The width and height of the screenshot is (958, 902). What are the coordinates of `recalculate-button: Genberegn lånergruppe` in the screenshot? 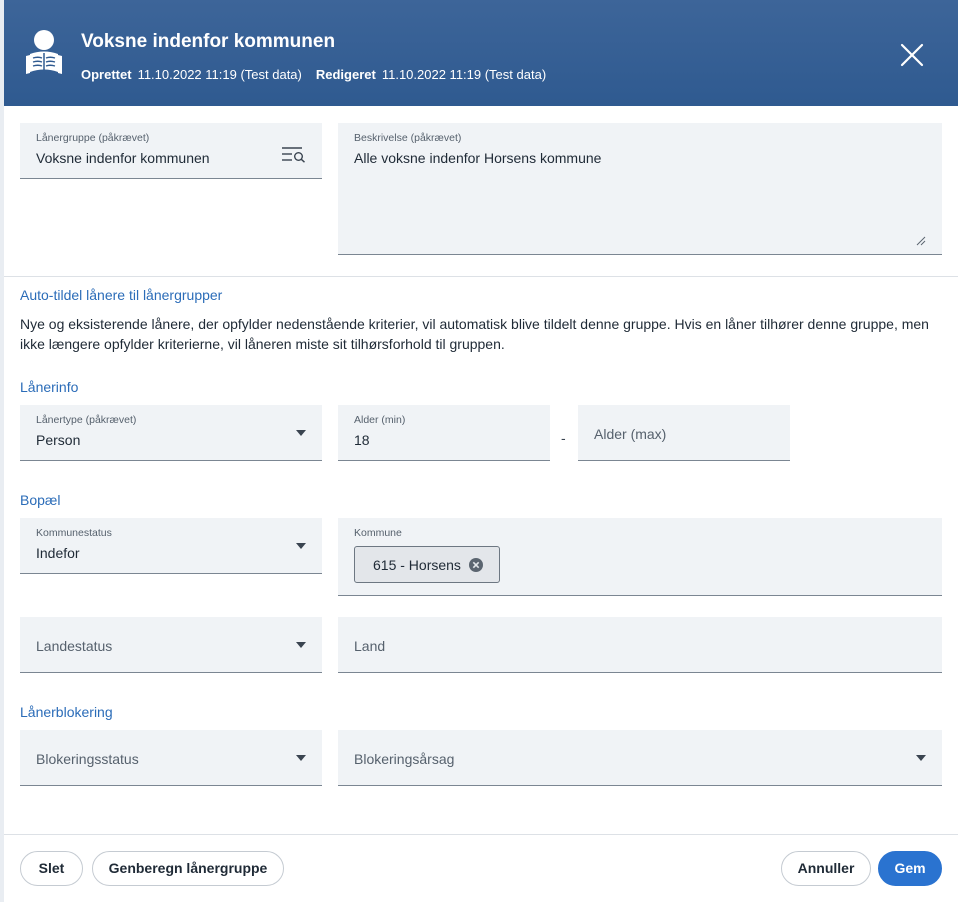 It's located at (188, 868).